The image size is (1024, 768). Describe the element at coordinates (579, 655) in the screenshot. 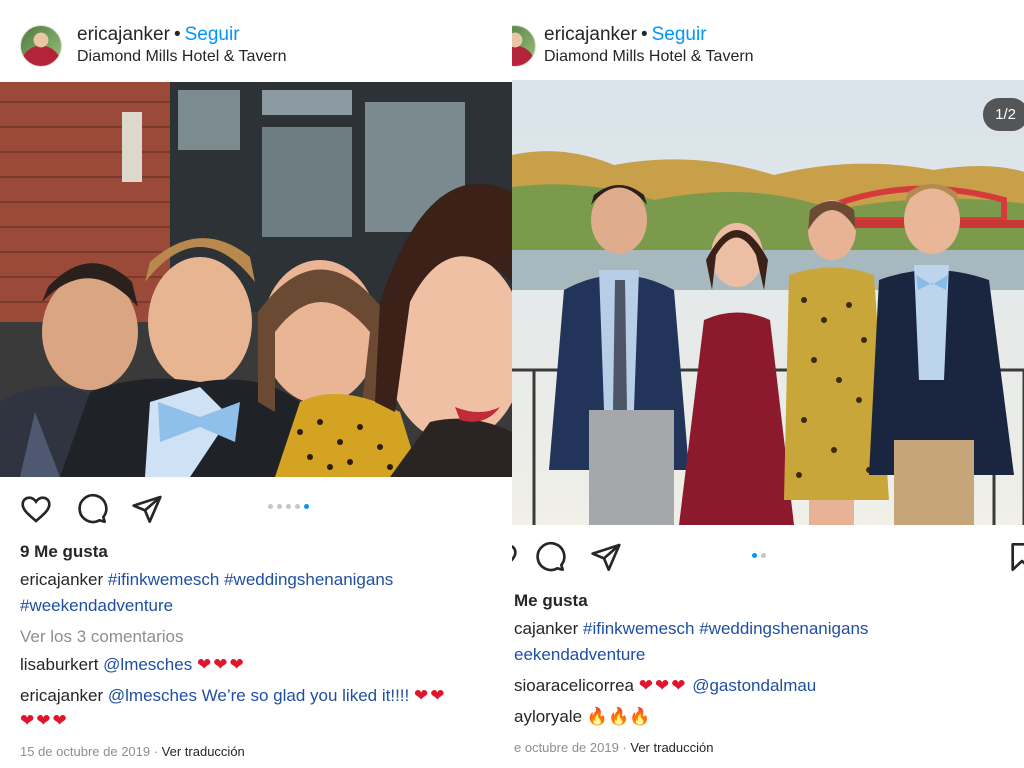

I see `caption-hashtag-line2: eekendadventure` at that location.